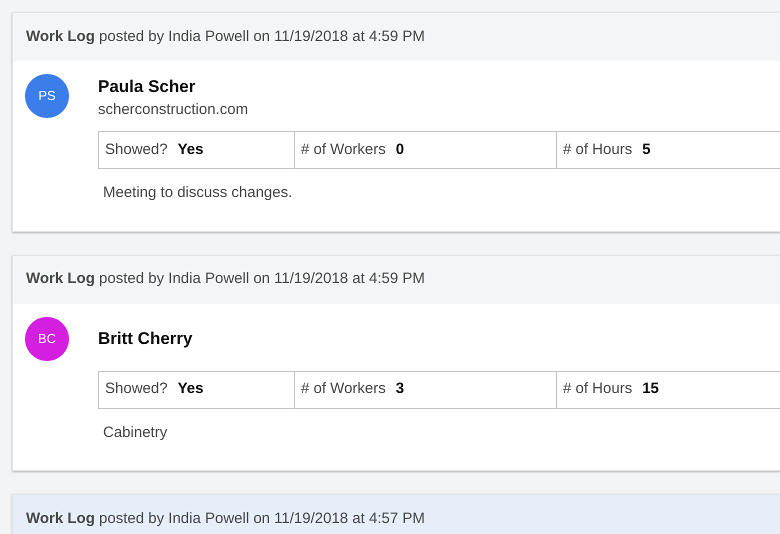 This screenshot has width=780, height=534. What do you see at coordinates (650, 389) in the screenshot?
I see `field-value: 15` at bounding box center [650, 389].